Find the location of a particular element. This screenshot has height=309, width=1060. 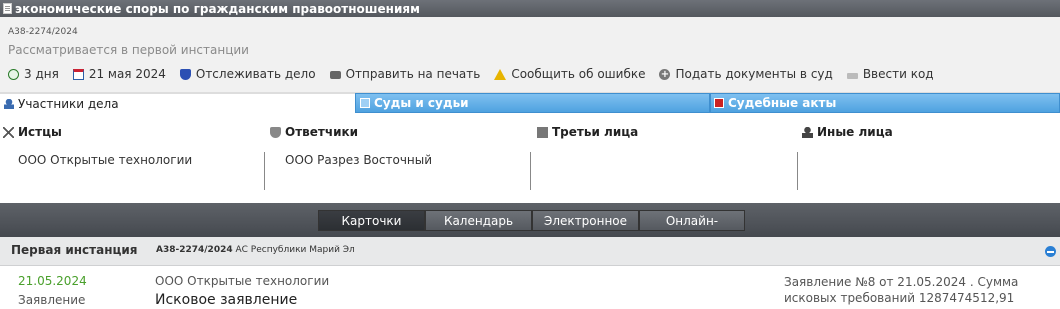

instance-case-number: А38-2274/2024 is located at coordinates (194, 250).